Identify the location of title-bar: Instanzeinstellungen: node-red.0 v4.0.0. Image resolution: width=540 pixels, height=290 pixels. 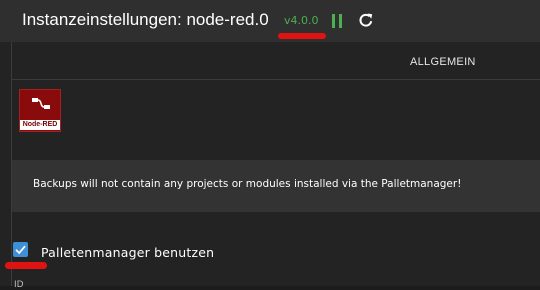
(270, 21).